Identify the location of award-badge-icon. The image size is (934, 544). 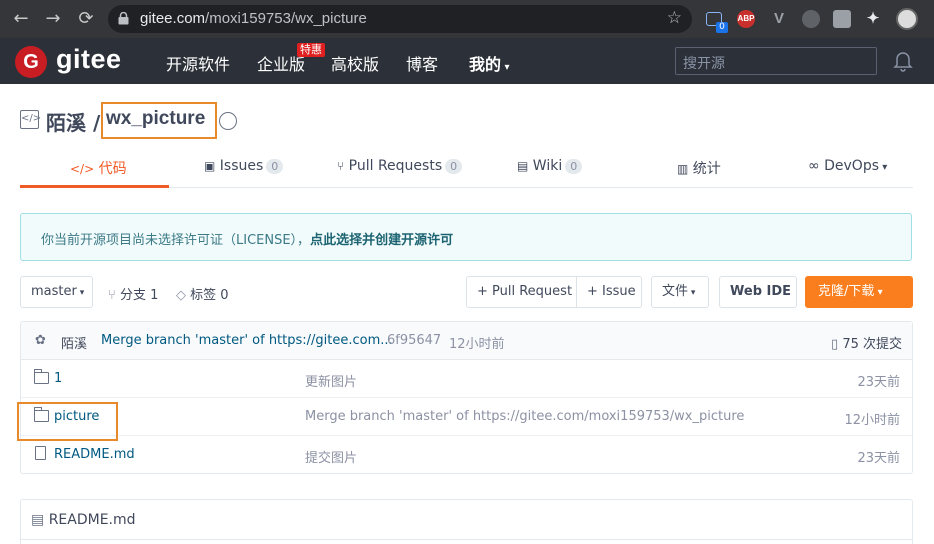
(228, 121).